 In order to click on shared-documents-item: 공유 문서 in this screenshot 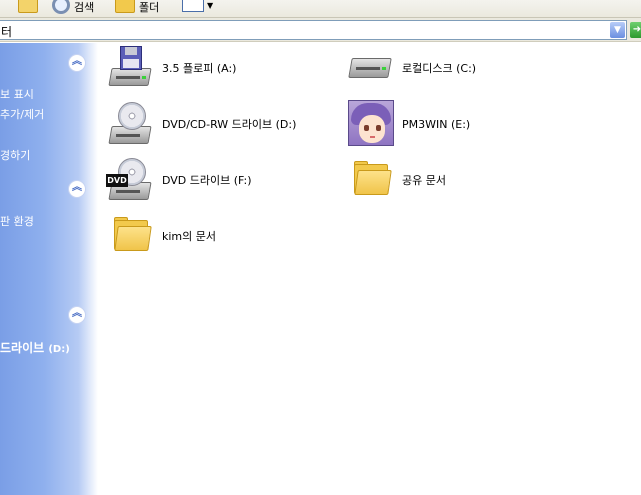, I will do `click(396, 180)`.